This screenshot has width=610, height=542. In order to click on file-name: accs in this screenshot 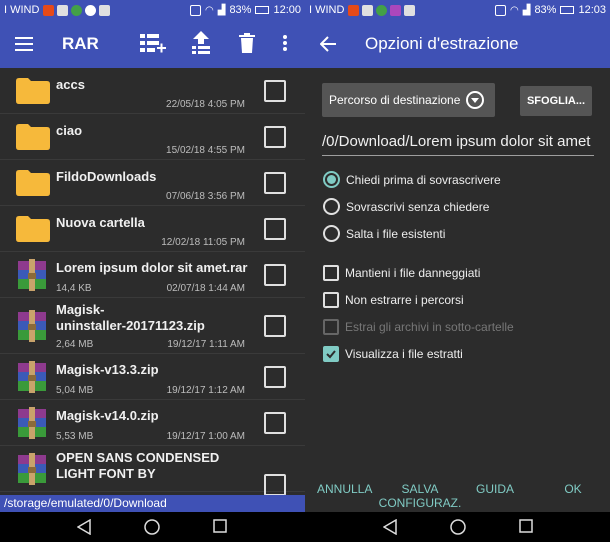, I will do `click(70, 84)`.